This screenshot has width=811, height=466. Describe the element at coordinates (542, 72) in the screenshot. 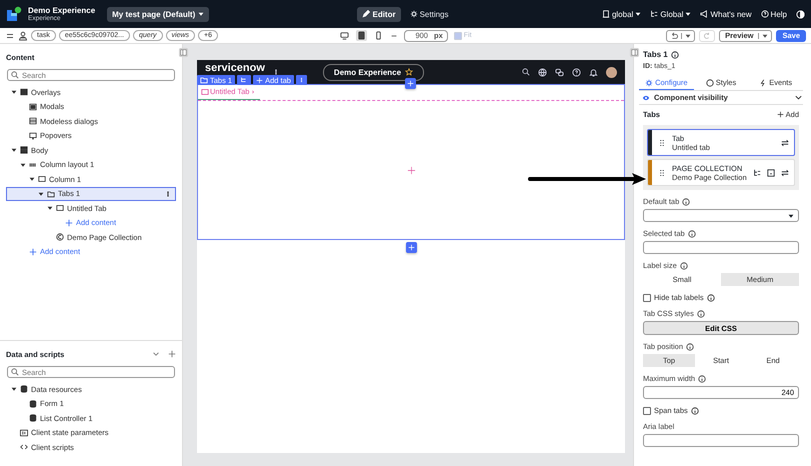

I see `globe-icon` at that location.